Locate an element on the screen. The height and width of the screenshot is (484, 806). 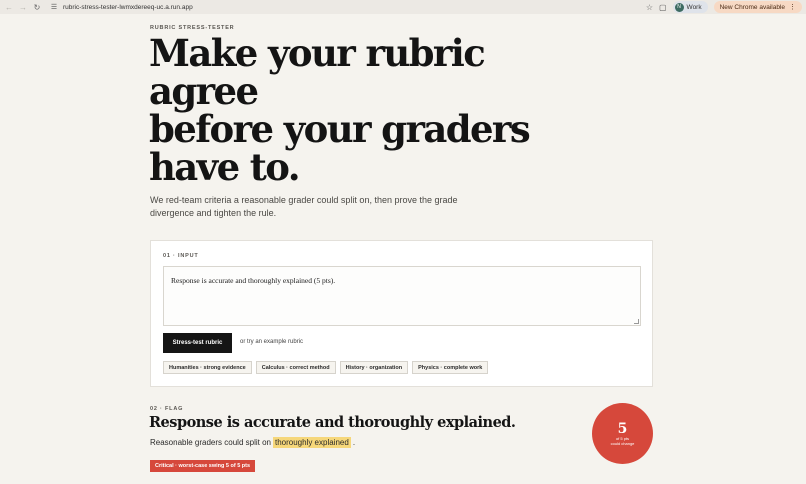
example-chip: Calculus · correct method is located at coordinates (295, 367).